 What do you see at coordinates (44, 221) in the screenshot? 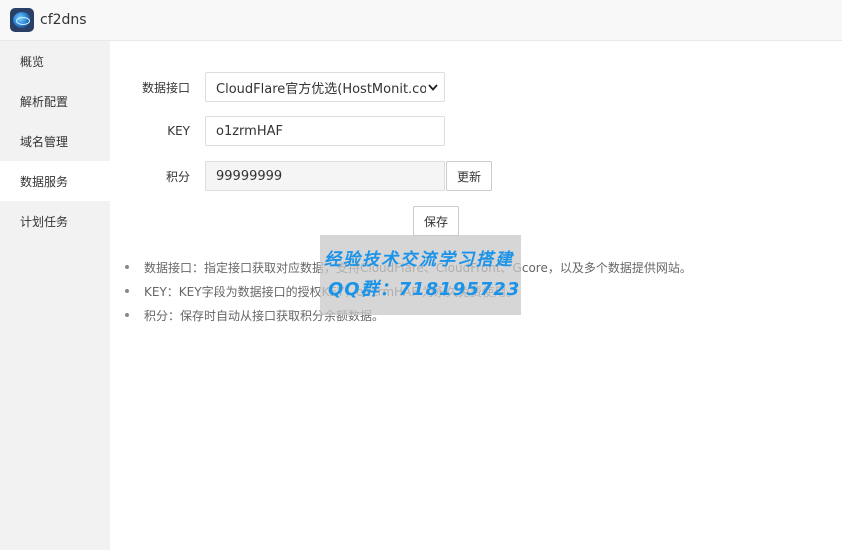
I see `sidebar-item-label: 计划任务` at bounding box center [44, 221].